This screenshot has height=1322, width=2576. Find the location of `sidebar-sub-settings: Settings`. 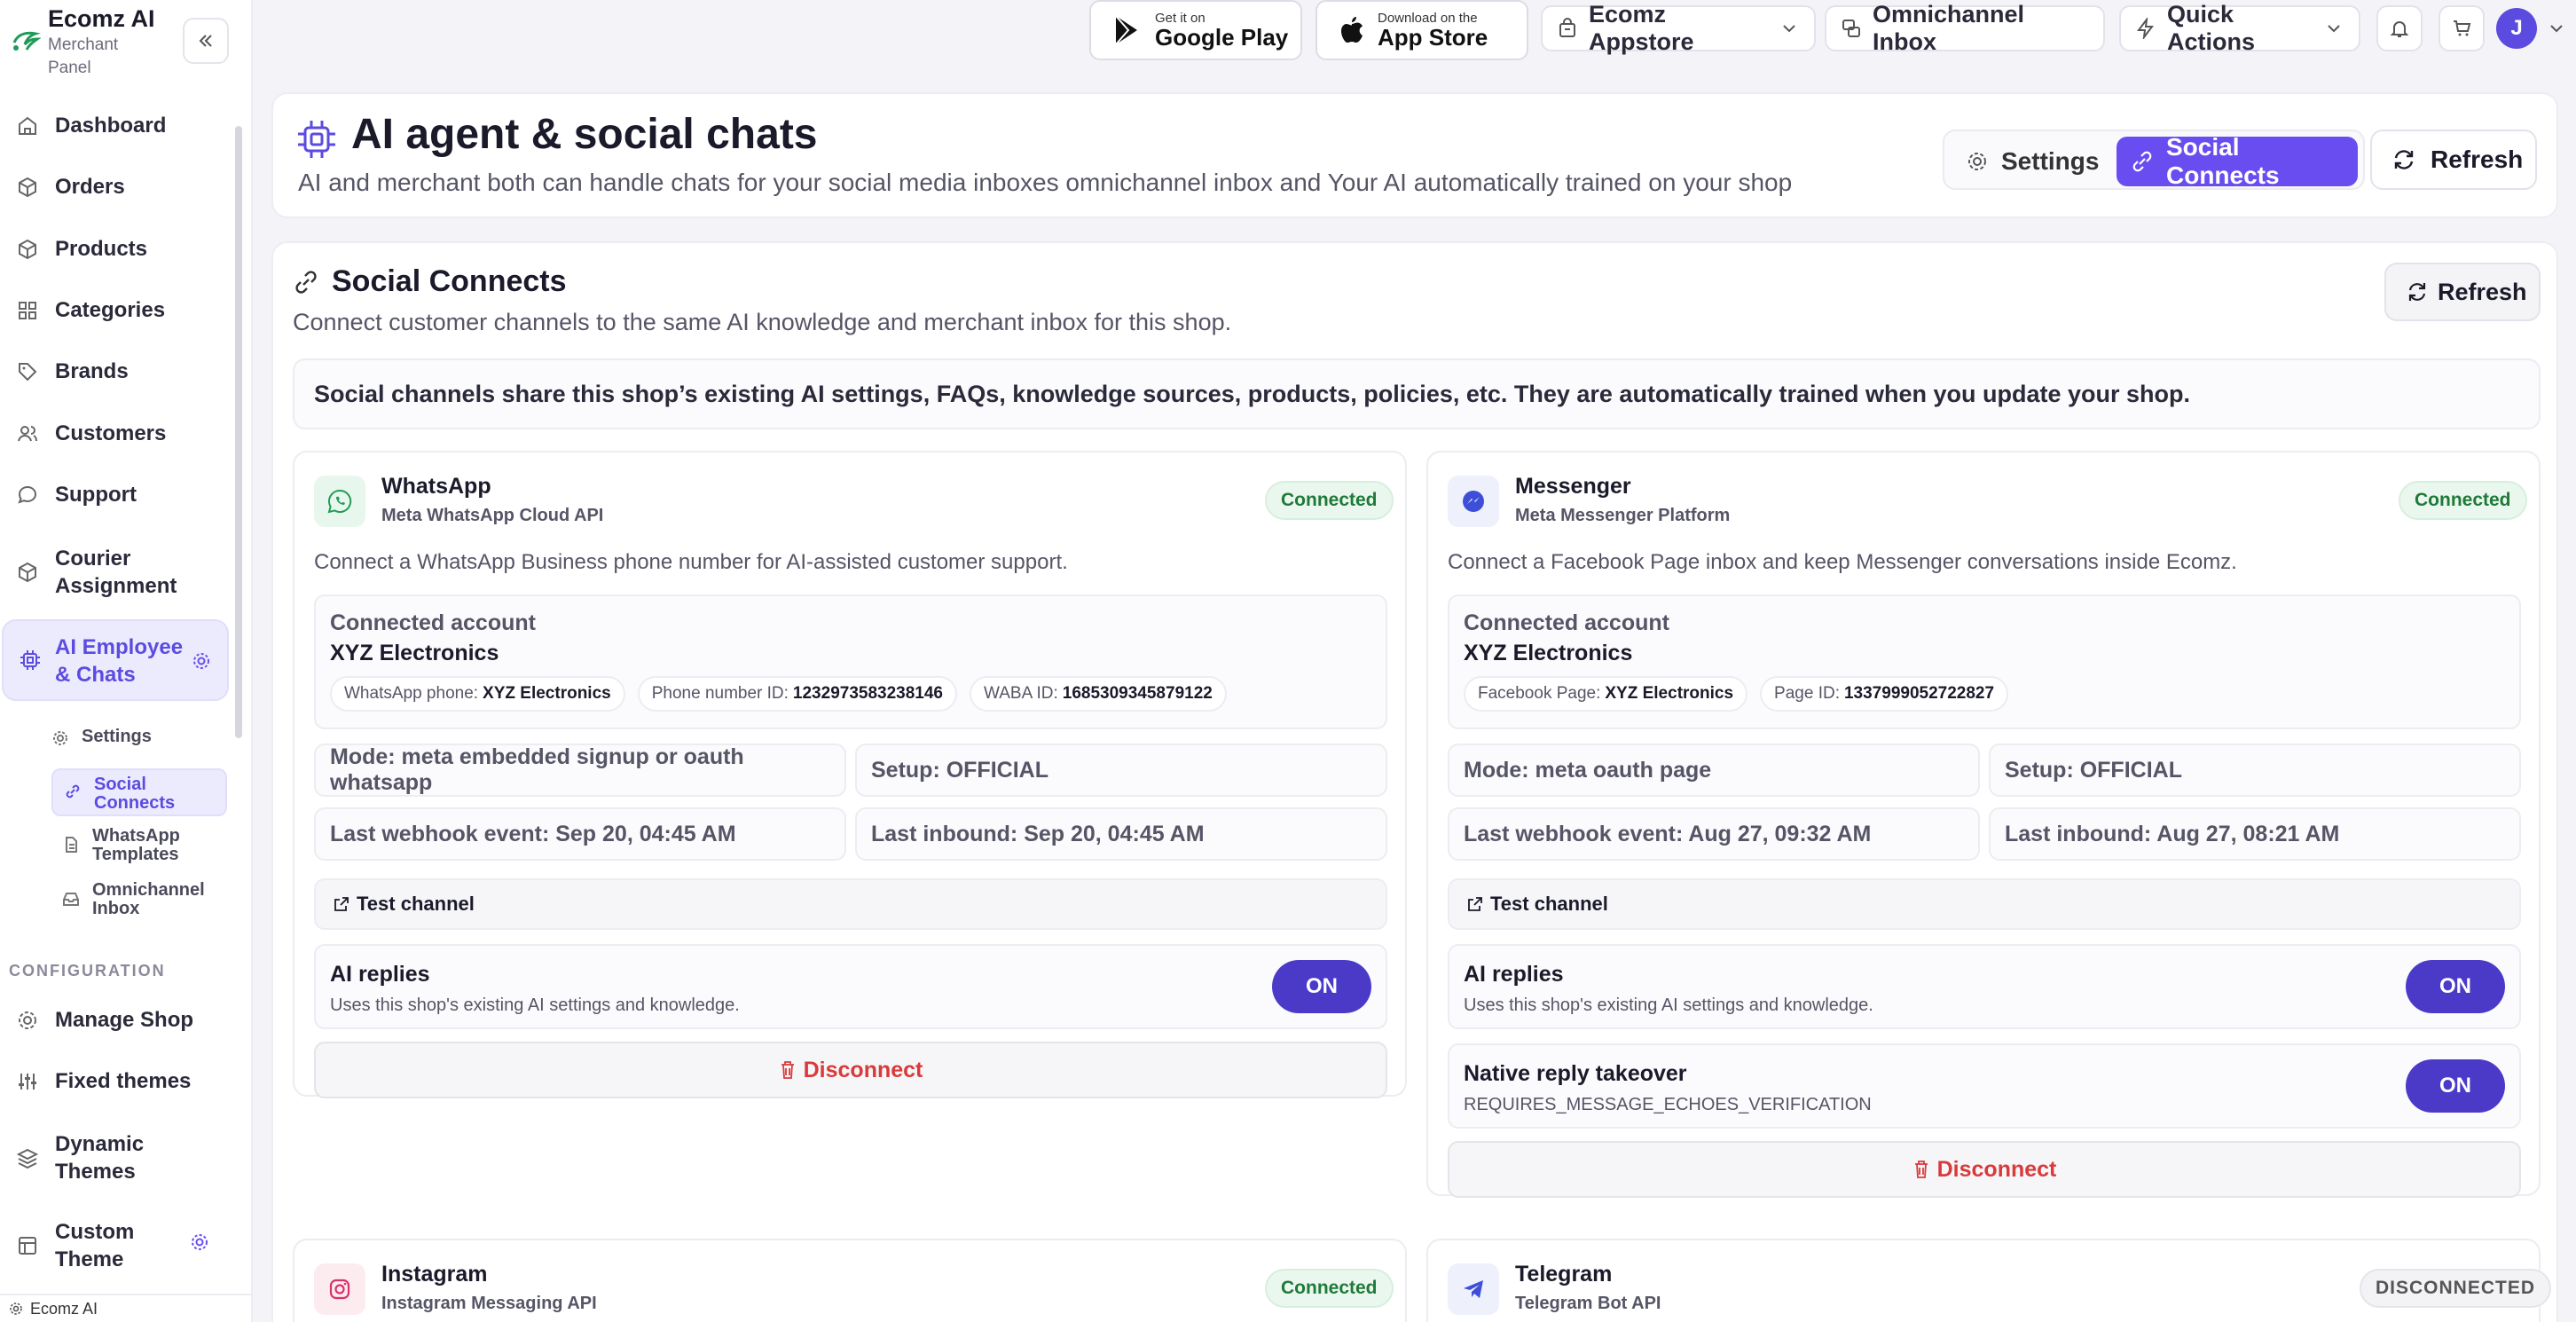

sidebar-sub-settings: Settings is located at coordinates (139, 737).